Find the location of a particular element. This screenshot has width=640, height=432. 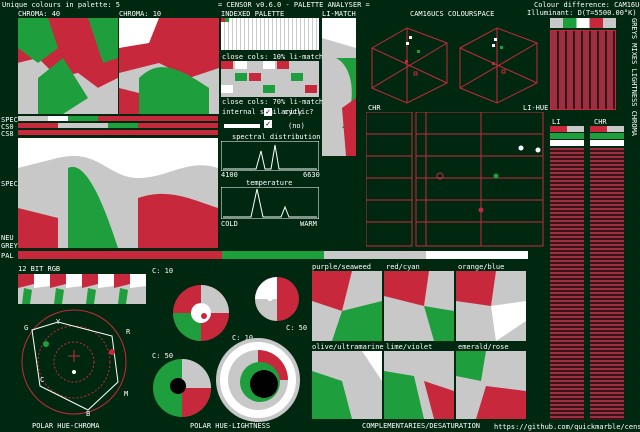

axis-label-m: M is located at coordinates (126, 394).